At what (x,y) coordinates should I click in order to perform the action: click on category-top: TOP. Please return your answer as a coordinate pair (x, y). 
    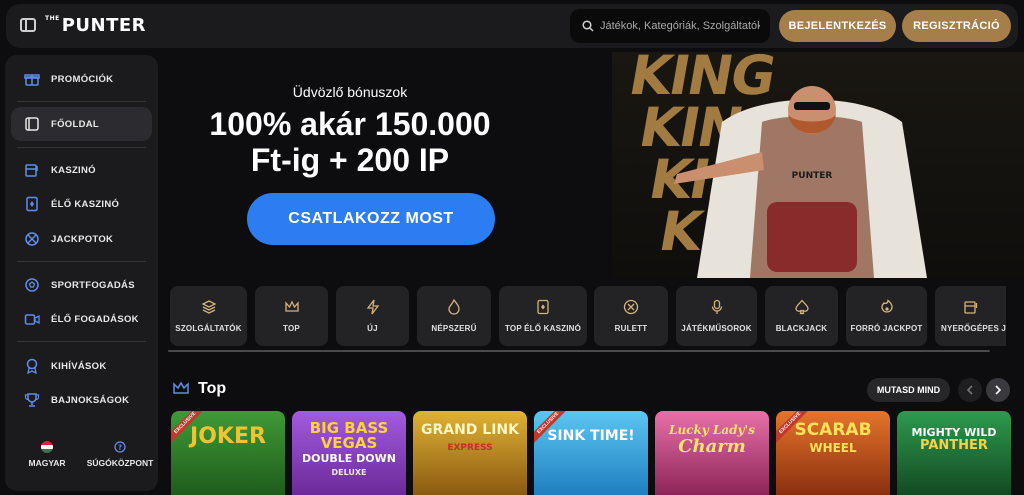
    Looking at the image, I should click on (291, 316).